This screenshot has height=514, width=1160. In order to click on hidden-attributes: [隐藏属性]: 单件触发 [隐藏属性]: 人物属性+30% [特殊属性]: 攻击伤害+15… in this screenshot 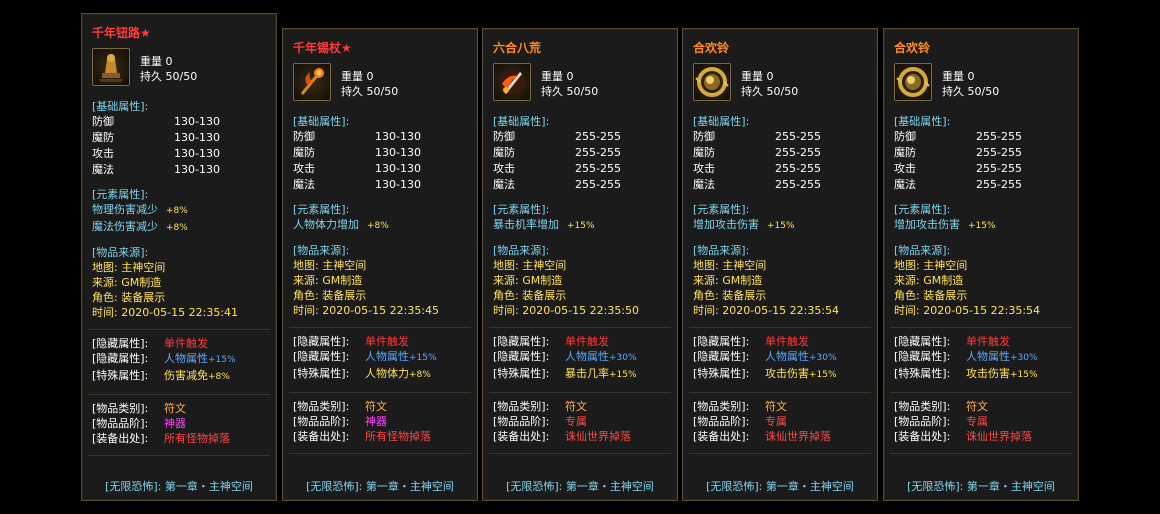, I will do `click(785, 358)`.